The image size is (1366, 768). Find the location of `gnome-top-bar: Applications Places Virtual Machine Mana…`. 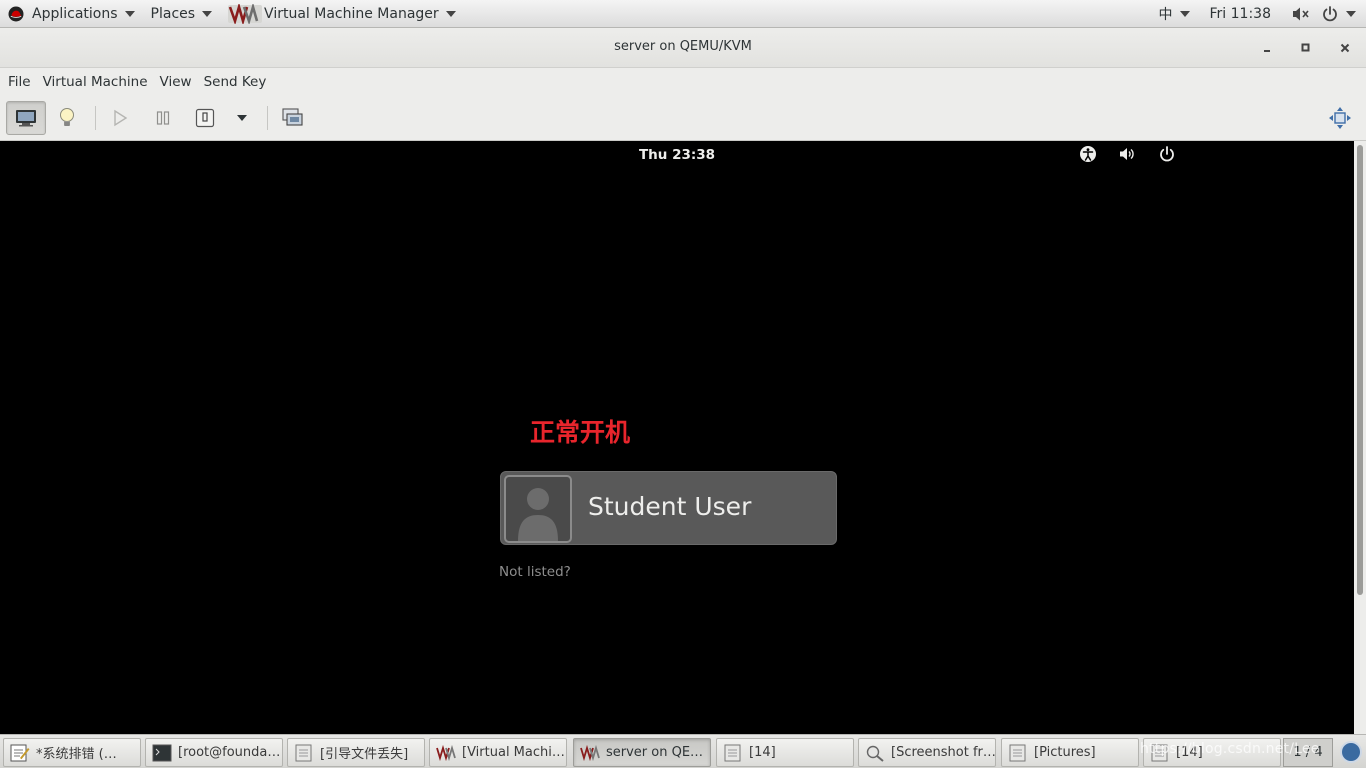

gnome-top-bar: Applications Places Virtual Machine Mana… is located at coordinates (683, 14).